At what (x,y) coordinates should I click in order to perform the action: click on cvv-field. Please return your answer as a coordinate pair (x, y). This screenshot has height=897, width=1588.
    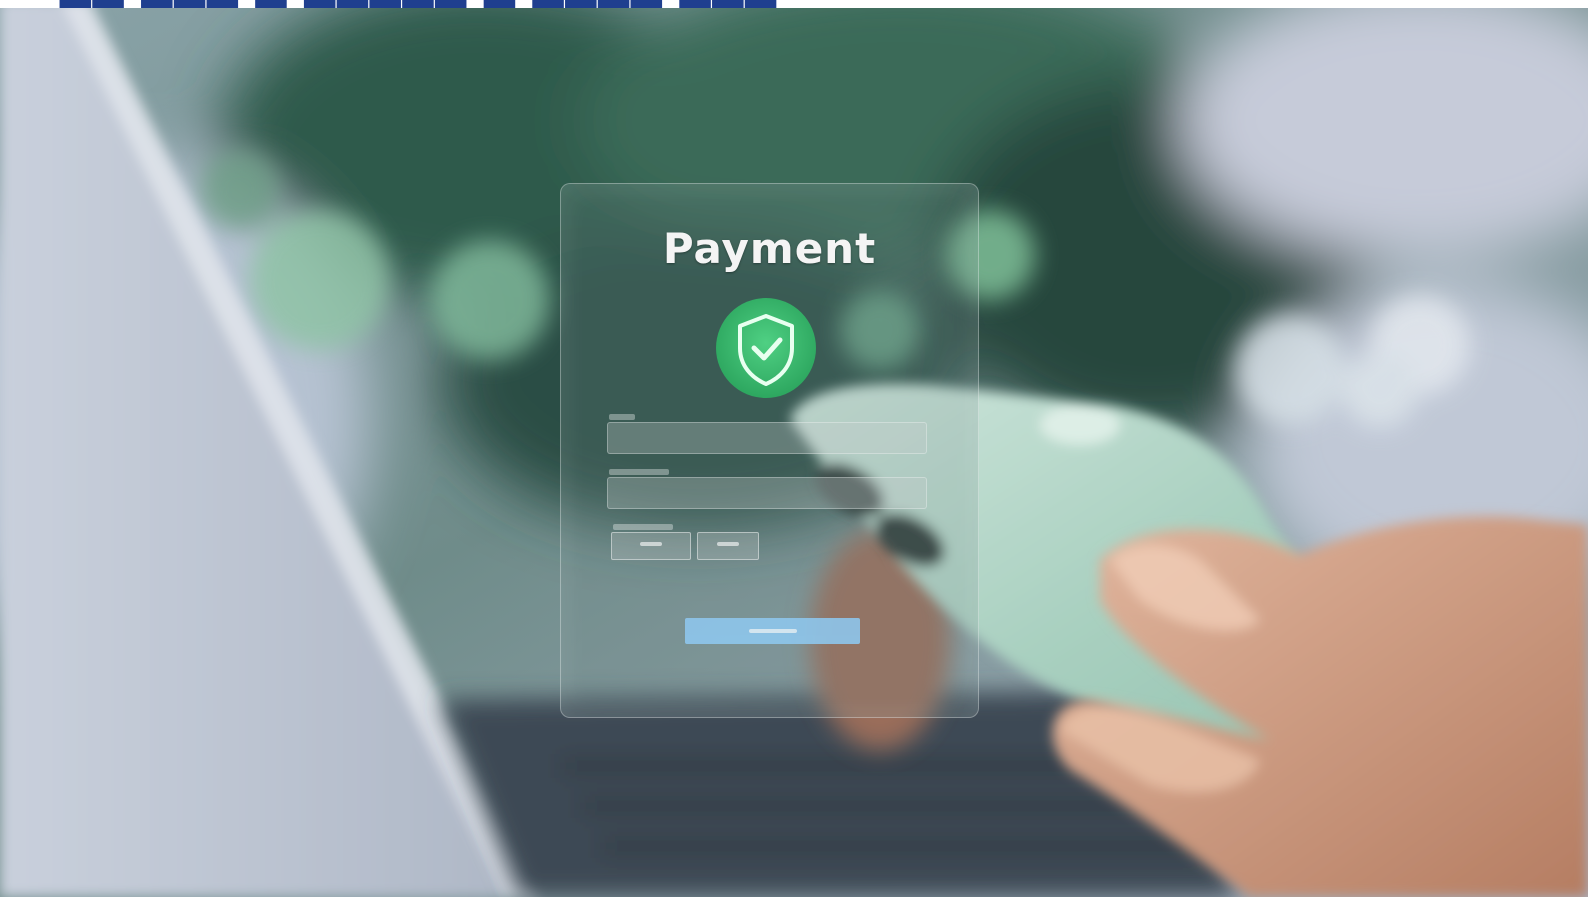
    Looking at the image, I should click on (728, 546).